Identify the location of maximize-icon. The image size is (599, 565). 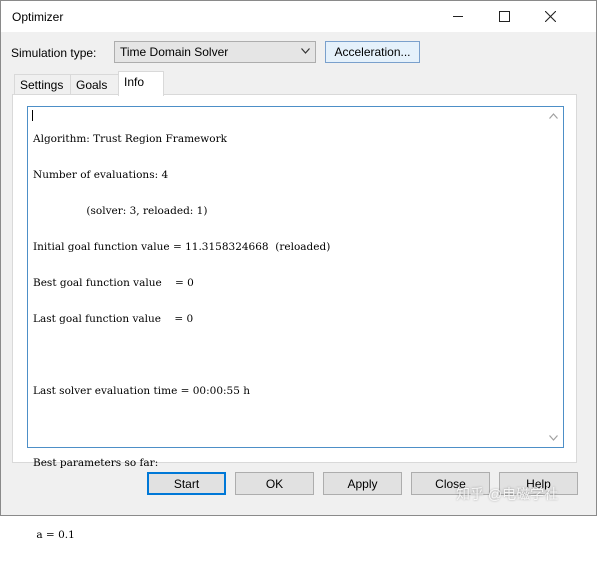
(504, 16).